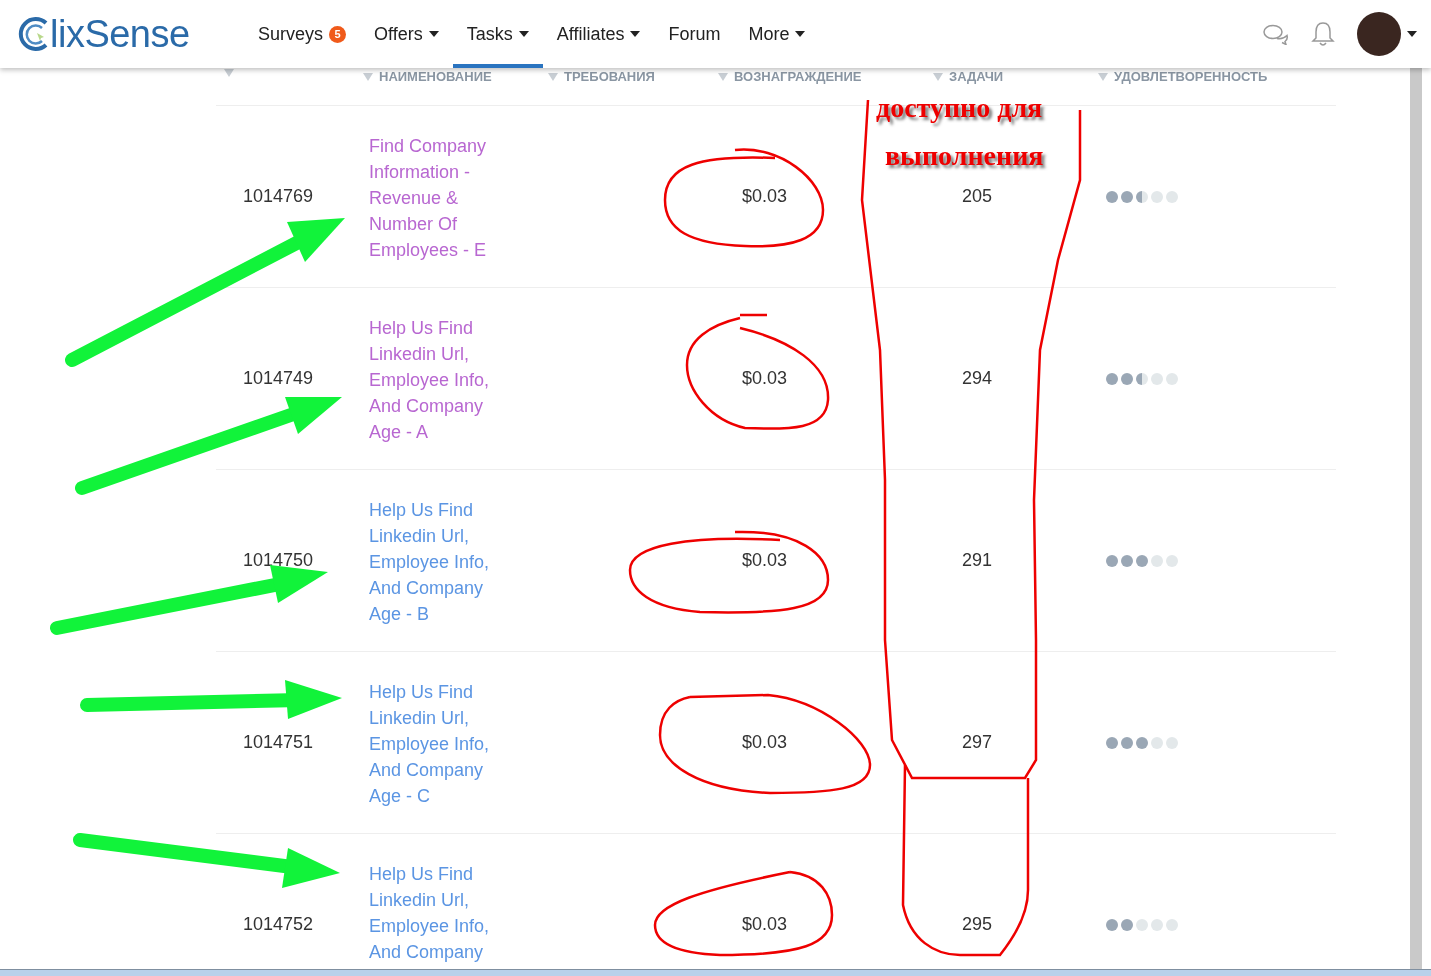 The width and height of the screenshot is (1431, 976). Describe the element at coordinates (278, 378) in the screenshot. I see `task-id: 1014749` at that location.